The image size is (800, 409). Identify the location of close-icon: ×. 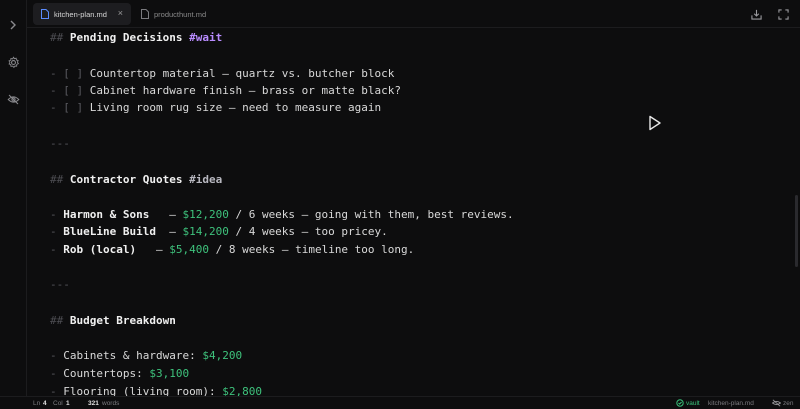
(120, 13).